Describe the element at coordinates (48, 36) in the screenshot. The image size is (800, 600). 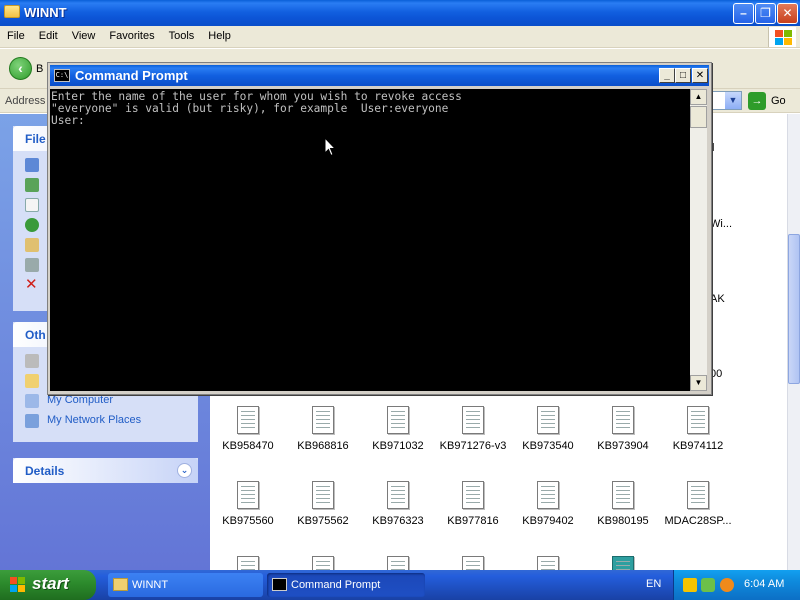
I see `menu-edit: Edit` at that location.